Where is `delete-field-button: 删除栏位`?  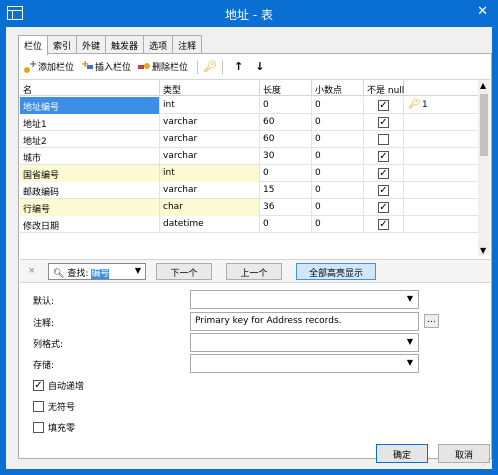 delete-field-button: 删除栏位 is located at coordinates (163, 66).